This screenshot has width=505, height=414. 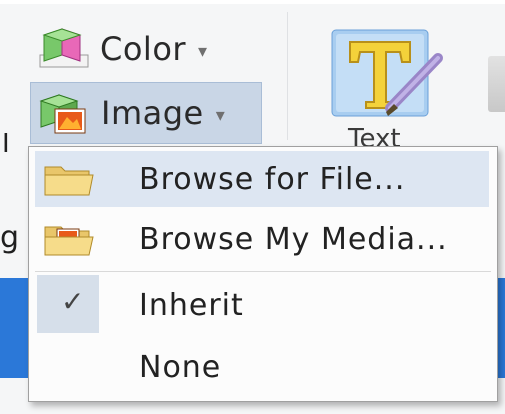 I want to click on menu-item-label: None, so click(x=180, y=367).